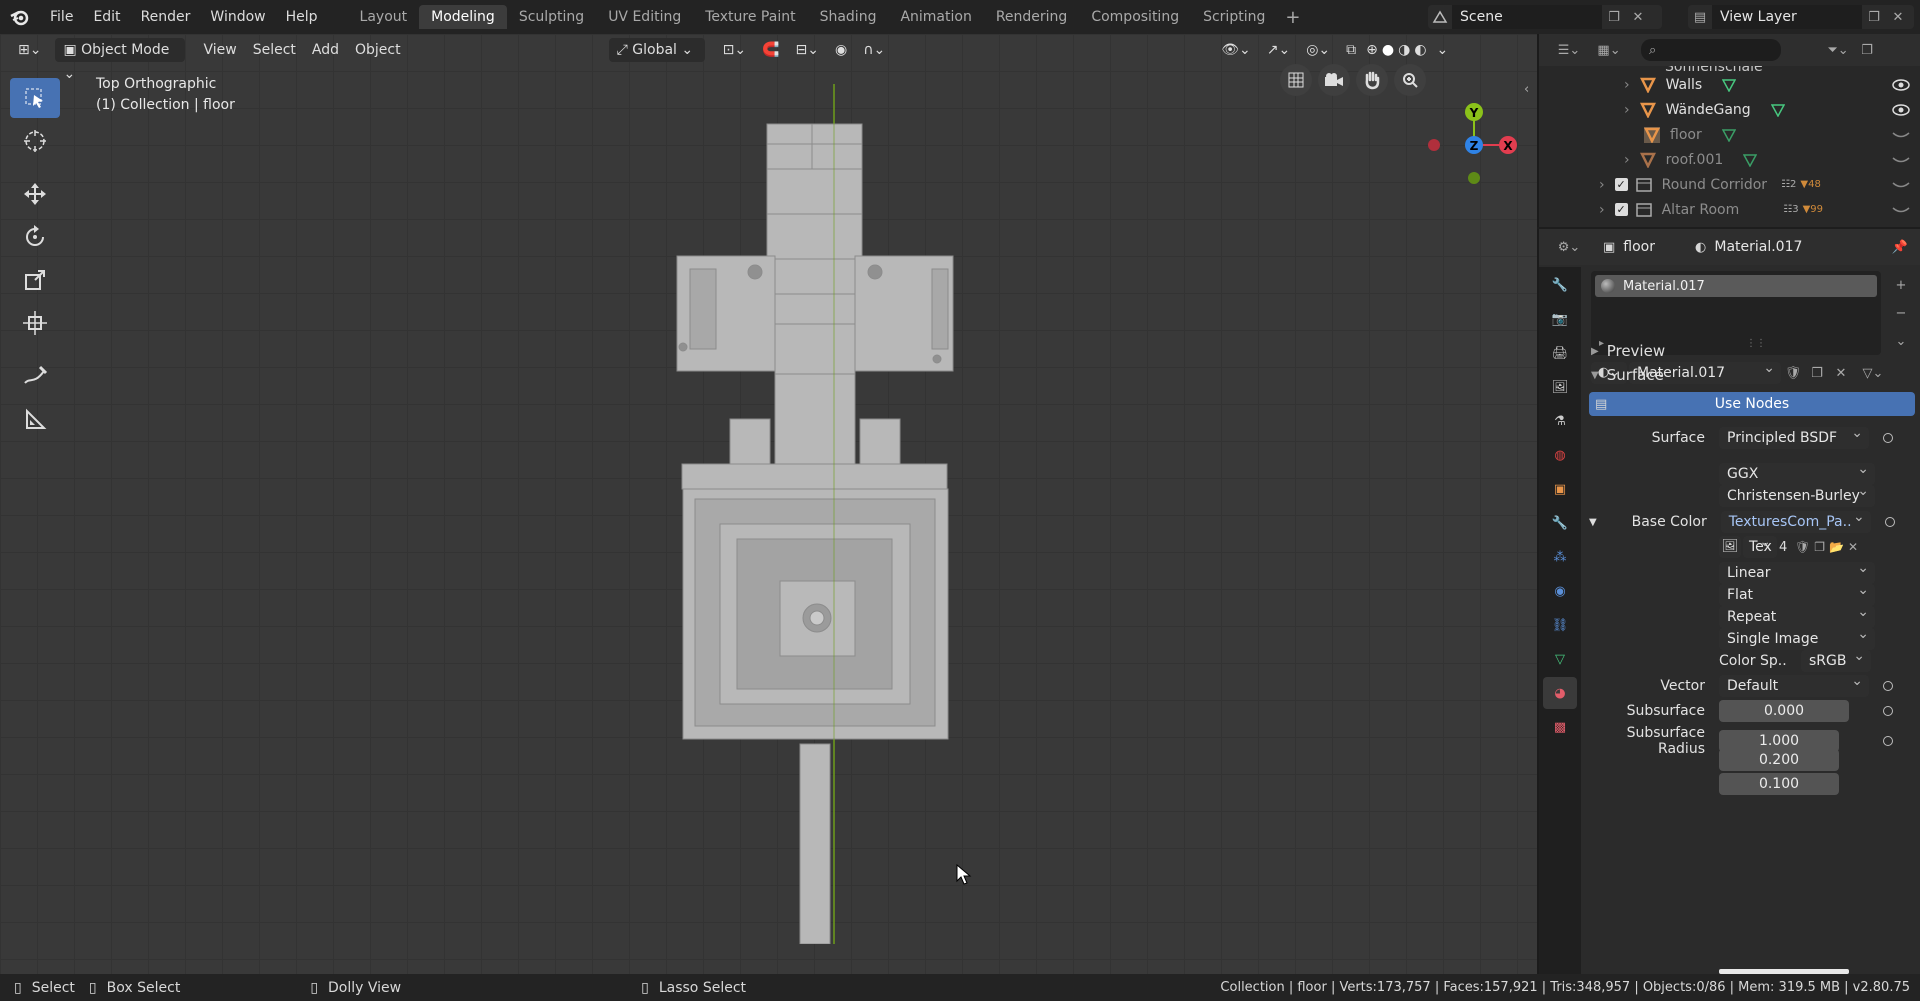 This screenshot has height=1001, width=1920. Describe the element at coordinates (1838, 50) in the screenshot. I see `filter-icon: ⏷⌄` at that location.